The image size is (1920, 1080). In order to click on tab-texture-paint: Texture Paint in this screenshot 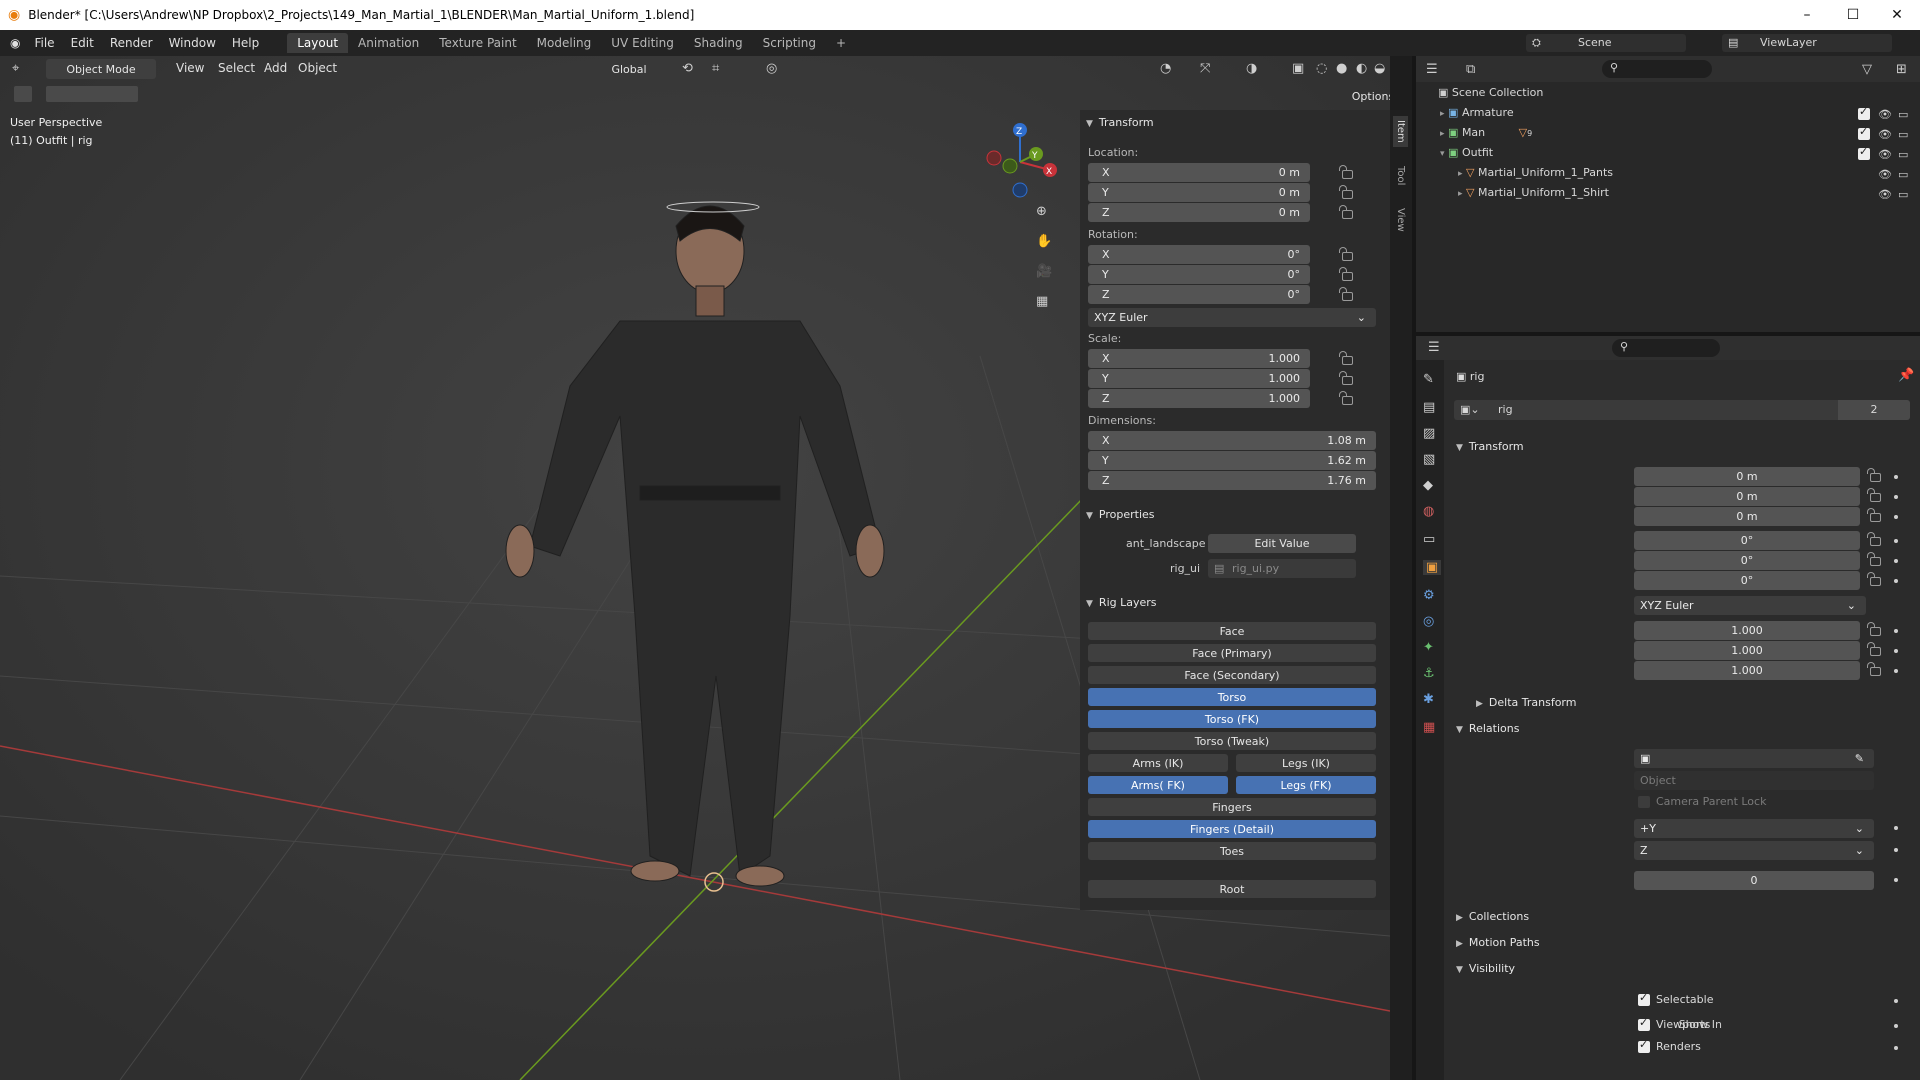, I will do `click(477, 43)`.